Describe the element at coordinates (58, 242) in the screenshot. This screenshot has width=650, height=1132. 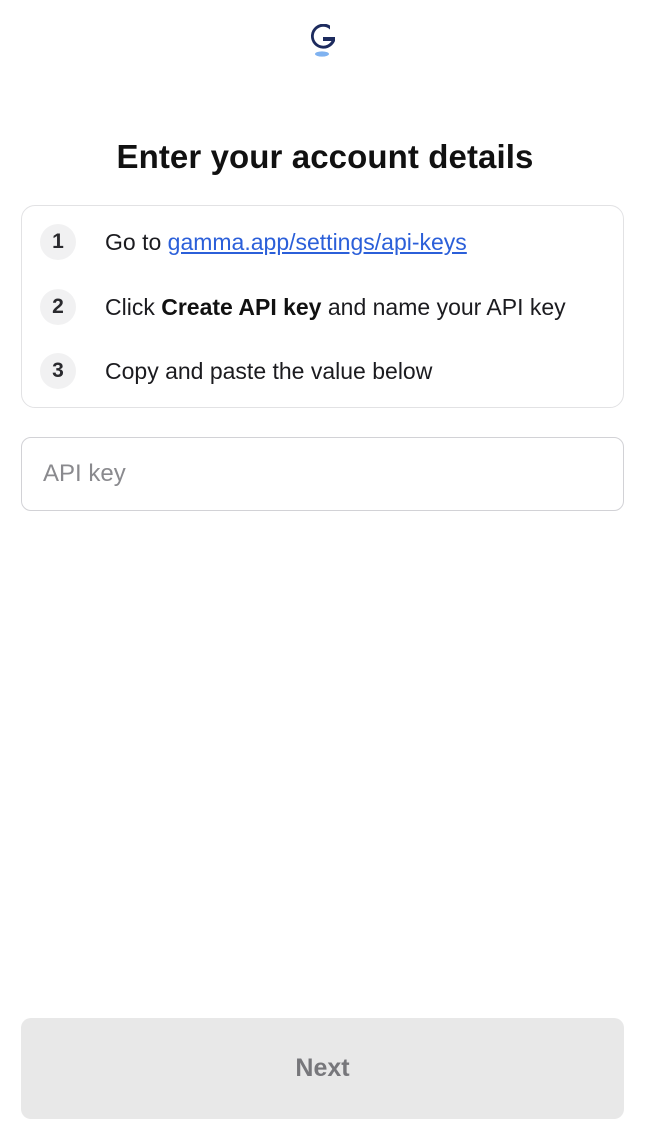
I see `step-number: 1` at that location.